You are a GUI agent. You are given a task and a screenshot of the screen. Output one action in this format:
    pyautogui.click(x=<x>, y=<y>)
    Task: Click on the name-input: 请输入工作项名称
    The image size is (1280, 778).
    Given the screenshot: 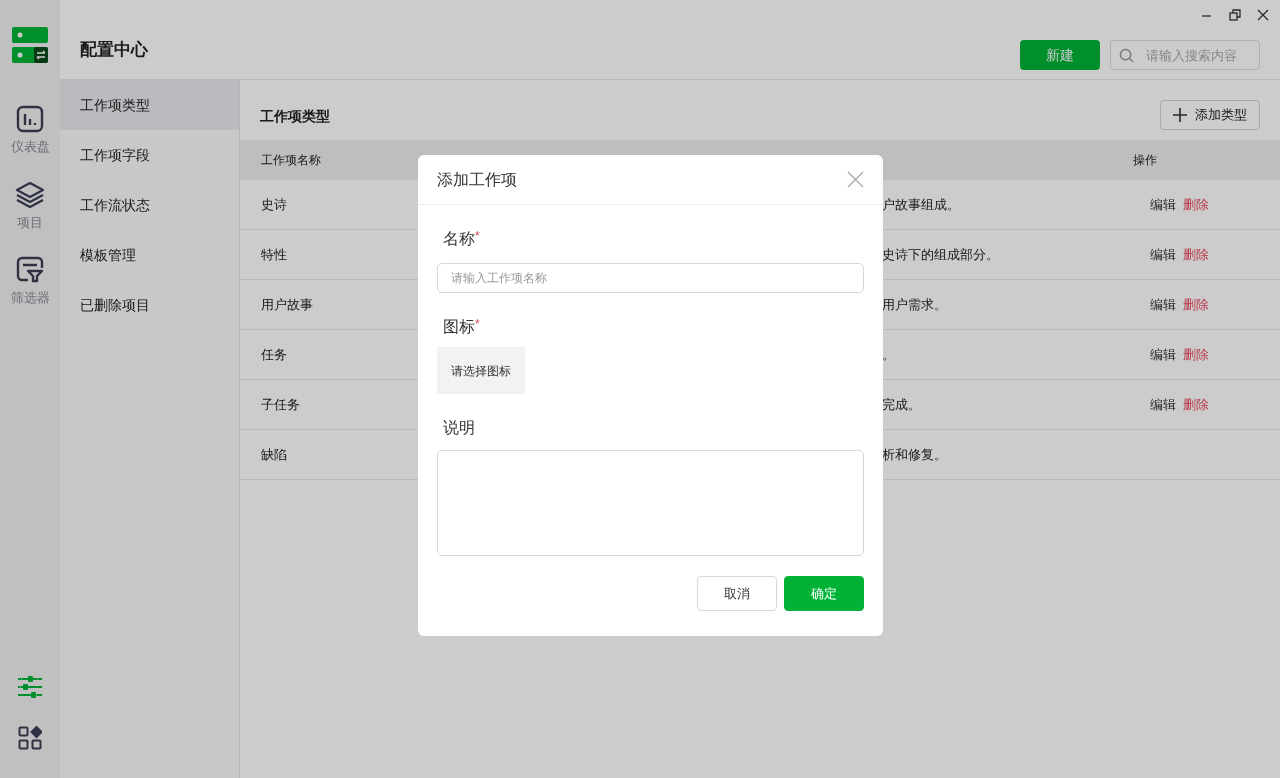 What is the action you would take?
    pyautogui.click(x=650, y=278)
    